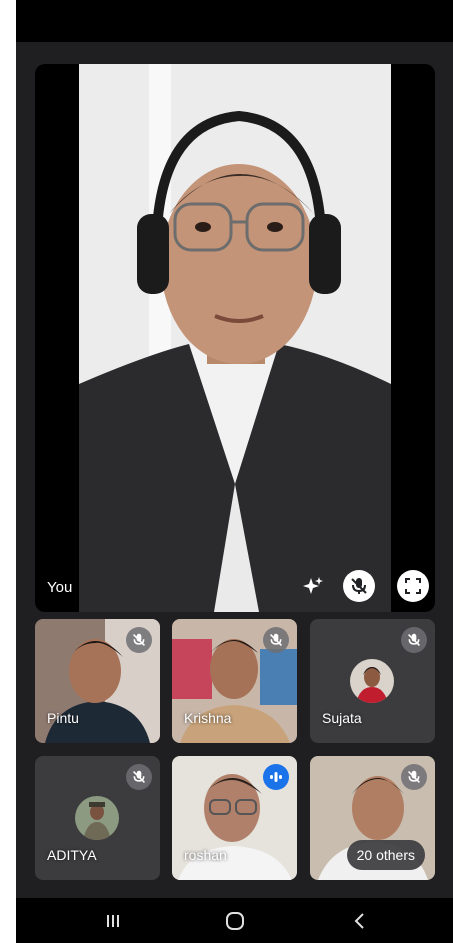  What do you see at coordinates (63, 718) in the screenshot?
I see `participant-name: Pintu` at bounding box center [63, 718].